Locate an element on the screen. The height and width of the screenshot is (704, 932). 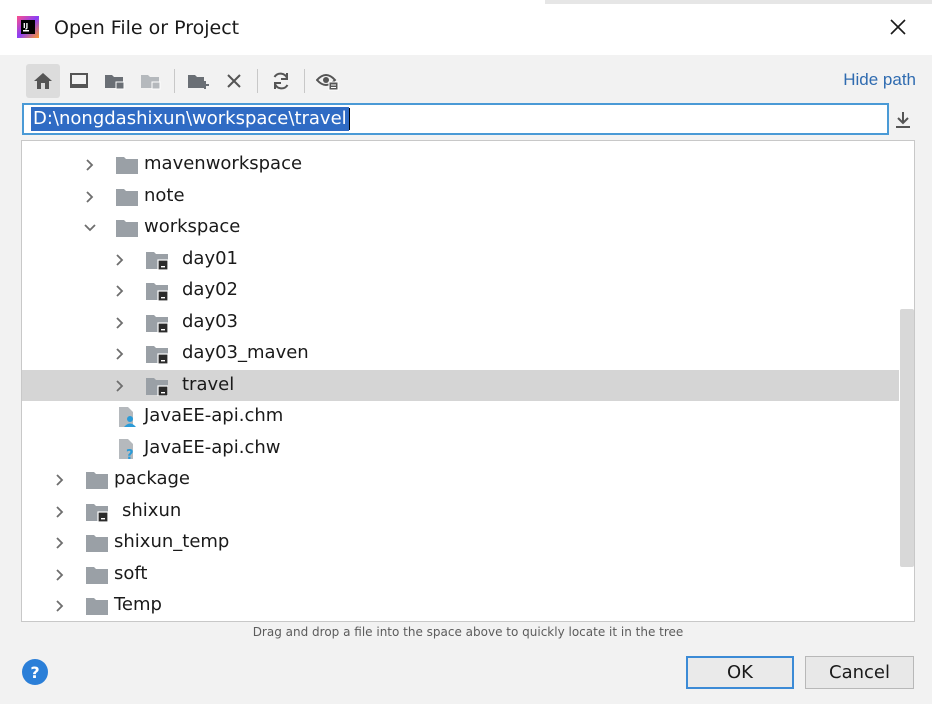
hide-path-link: Hide path is located at coordinates (879, 80).